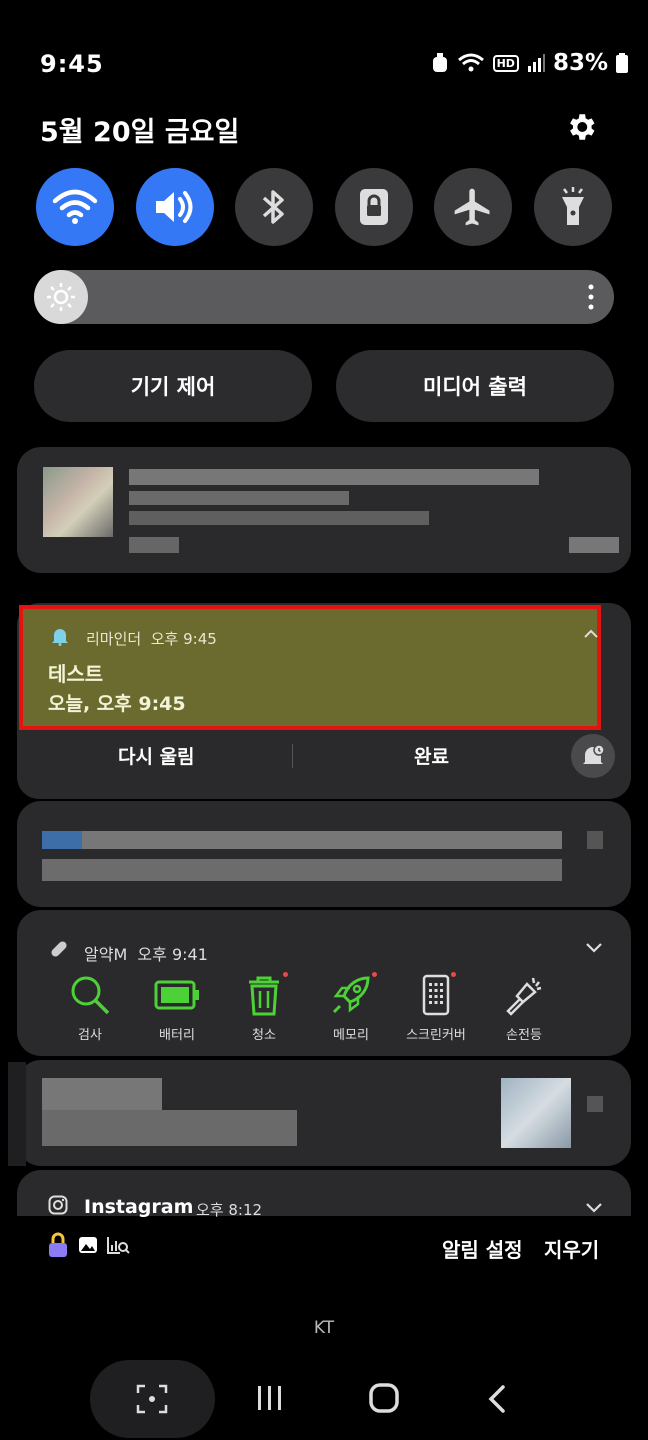  Describe the element at coordinates (431, 755) in the screenshot. I see `done-button: 완료` at that location.